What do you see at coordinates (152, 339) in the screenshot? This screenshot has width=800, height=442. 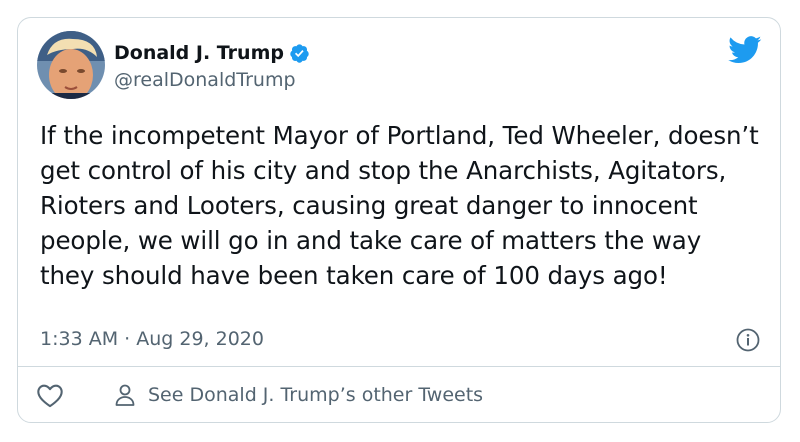 I see `tweet-timestamp: 1:33 AM · Aug 29, 2020` at bounding box center [152, 339].